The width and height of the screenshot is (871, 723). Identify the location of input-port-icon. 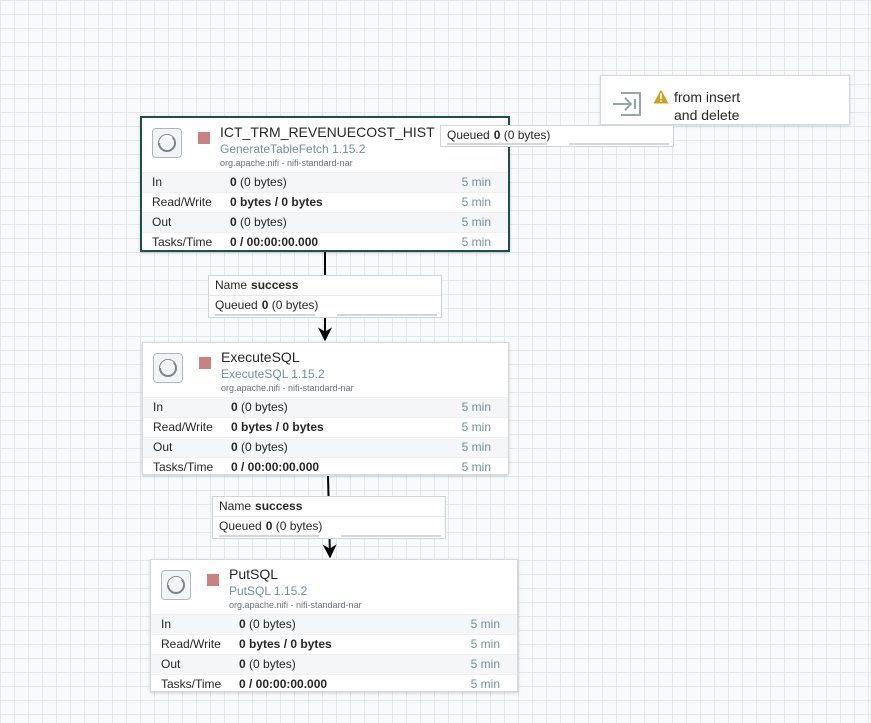
(627, 106).